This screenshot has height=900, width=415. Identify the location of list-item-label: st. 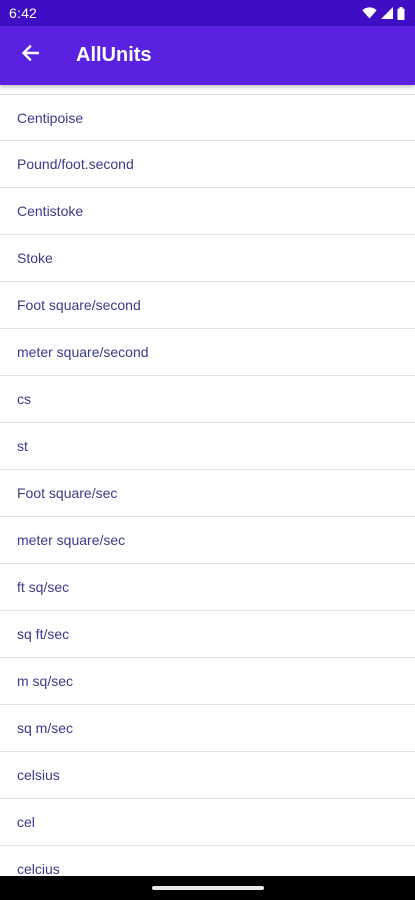
(22, 446).